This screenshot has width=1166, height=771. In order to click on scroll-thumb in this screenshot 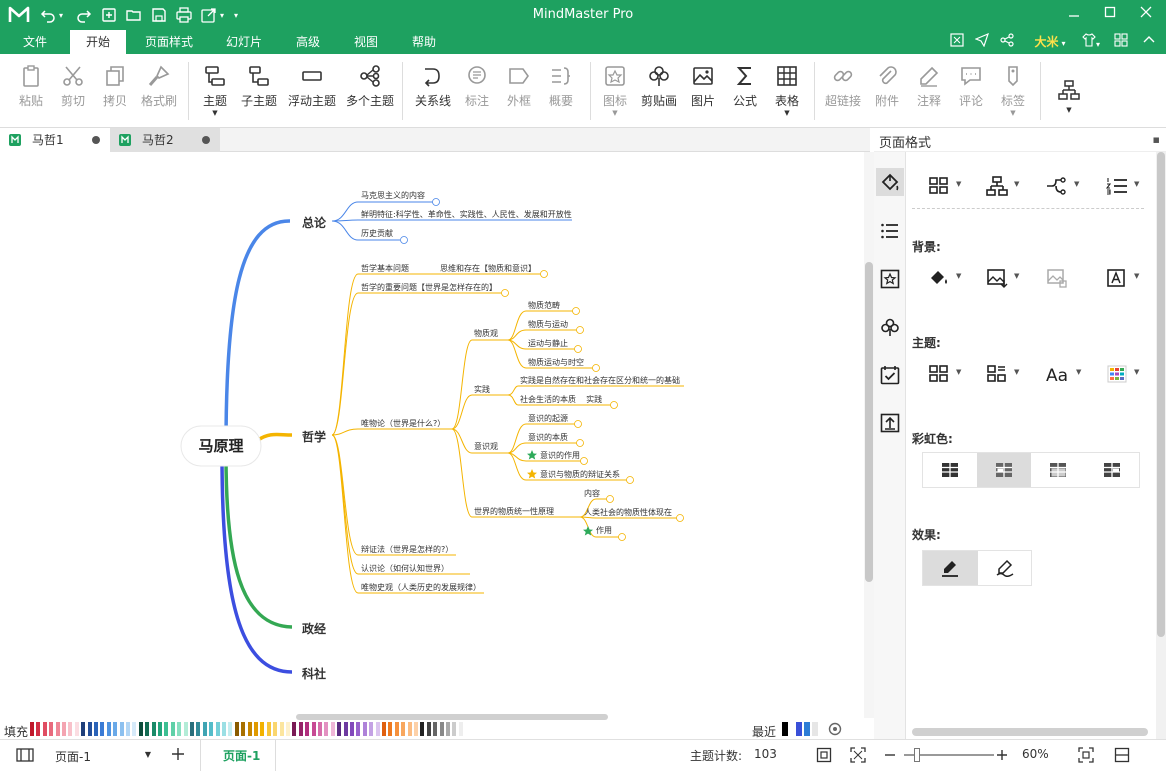, I will do `click(1161, 394)`.